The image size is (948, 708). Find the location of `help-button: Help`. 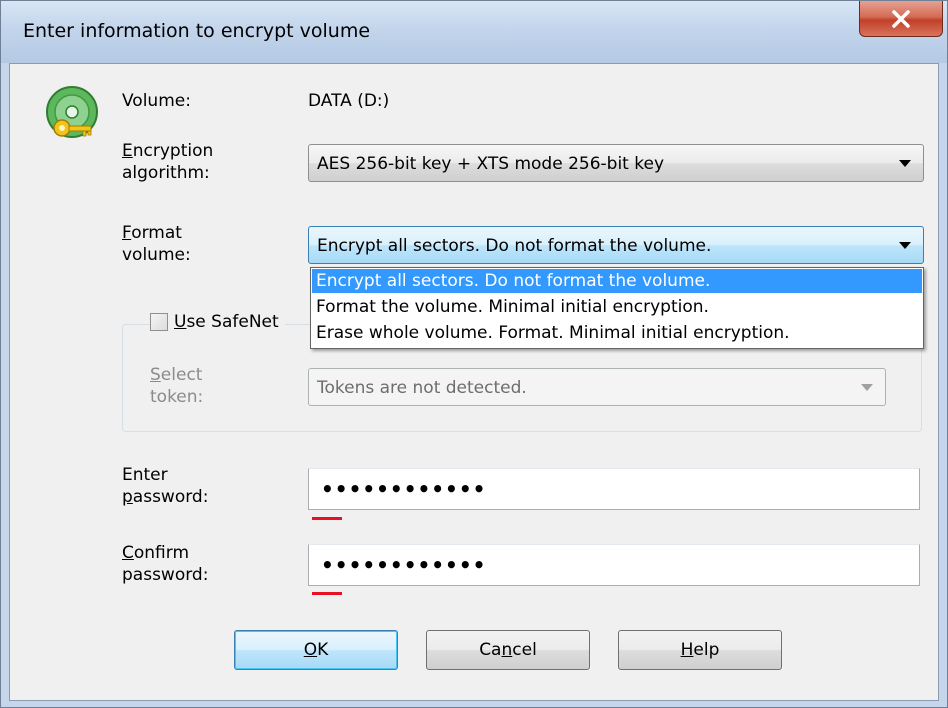

help-button: Help is located at coordinates (700, 650).